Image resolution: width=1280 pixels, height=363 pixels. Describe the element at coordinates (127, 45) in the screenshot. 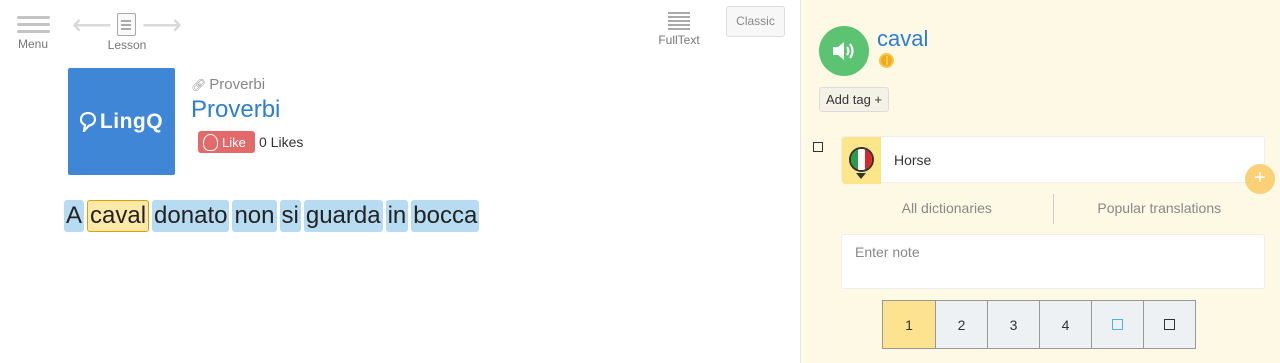

I see `lesson-label: Lesson` at that location.